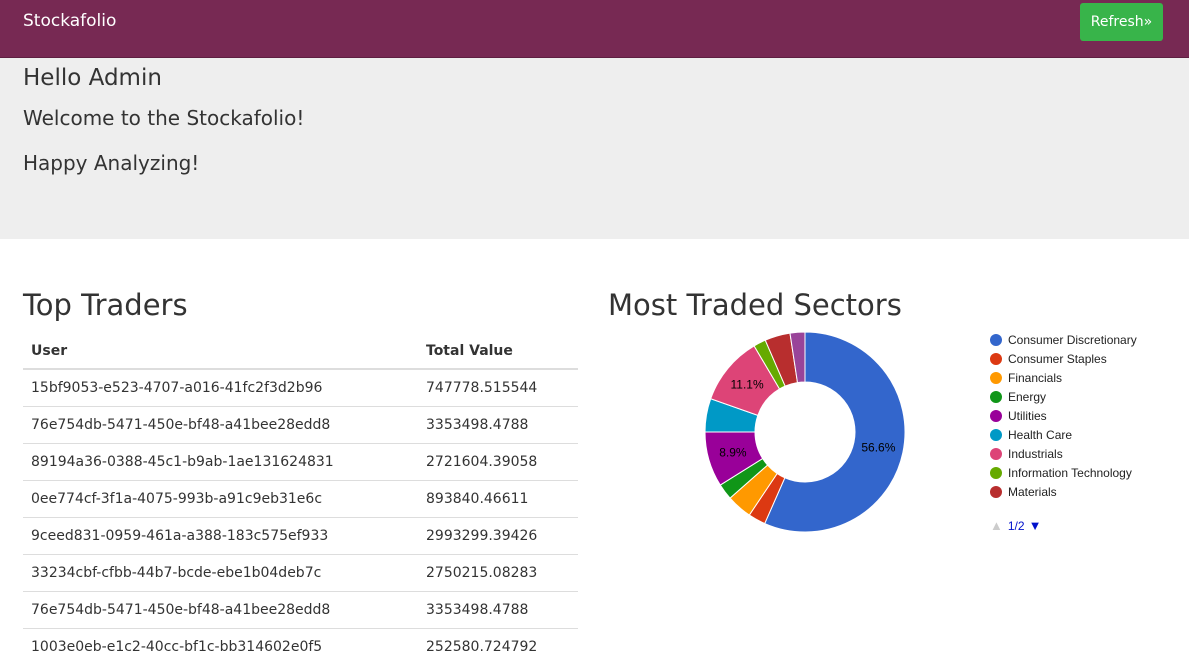 This screenshot has width=1189, height=665. I want to click on slice-data-label: 56.6%, so click(878, 447).